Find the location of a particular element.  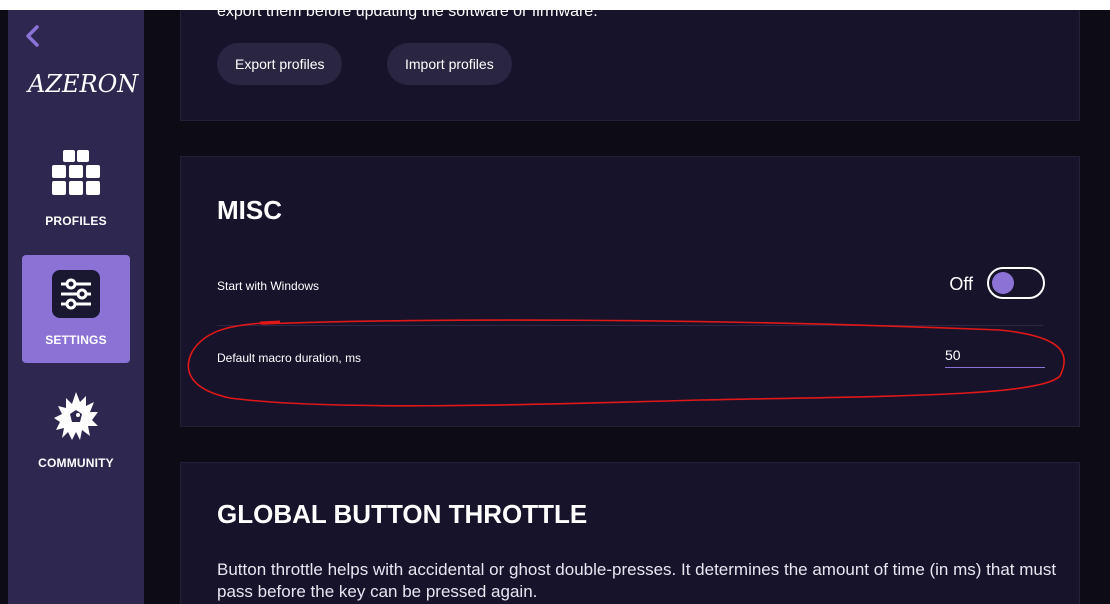

dragon-icon is located at coordinates (76, 416).